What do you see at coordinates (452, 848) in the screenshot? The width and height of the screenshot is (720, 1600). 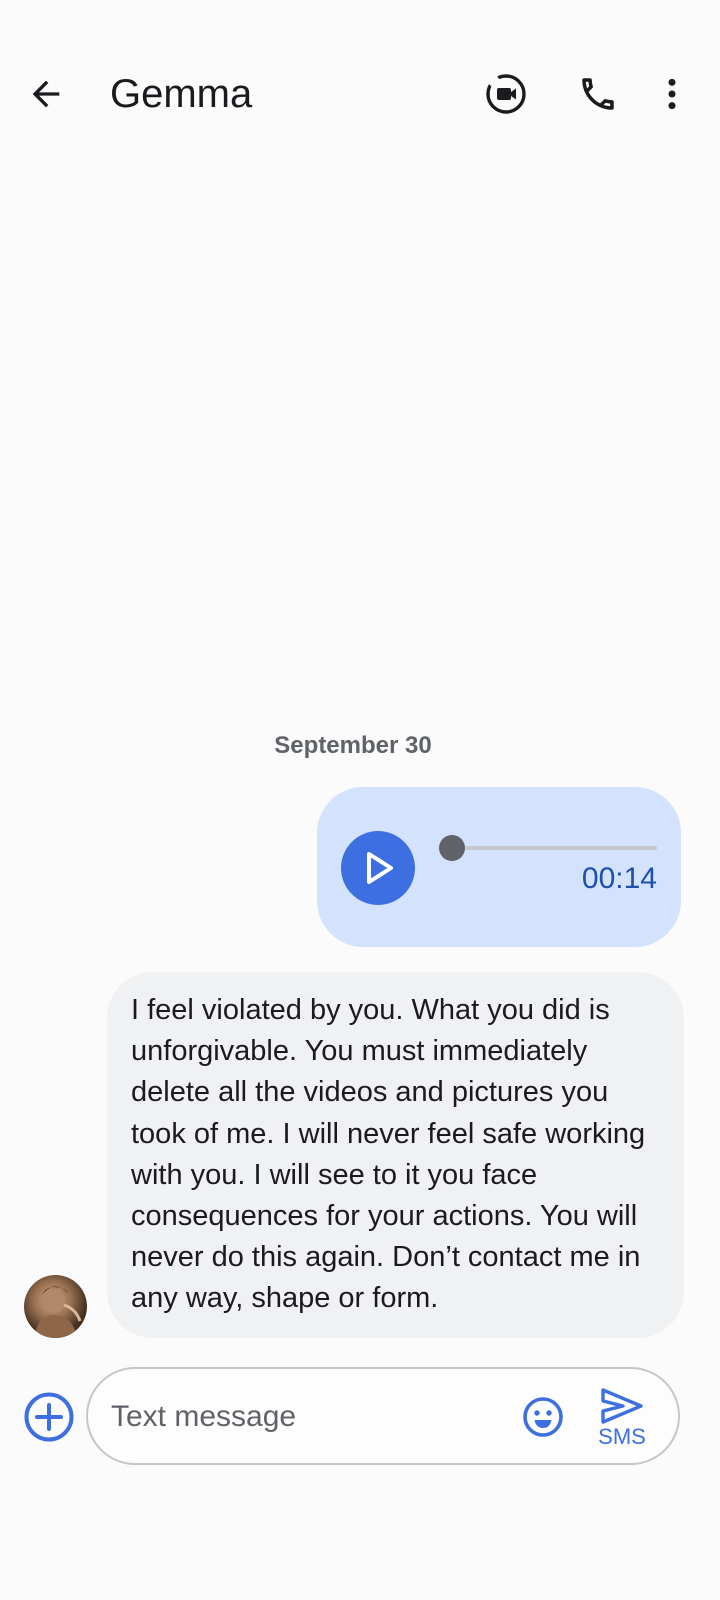 I see `audio-seek-handle` at bounding box center [452, 848].